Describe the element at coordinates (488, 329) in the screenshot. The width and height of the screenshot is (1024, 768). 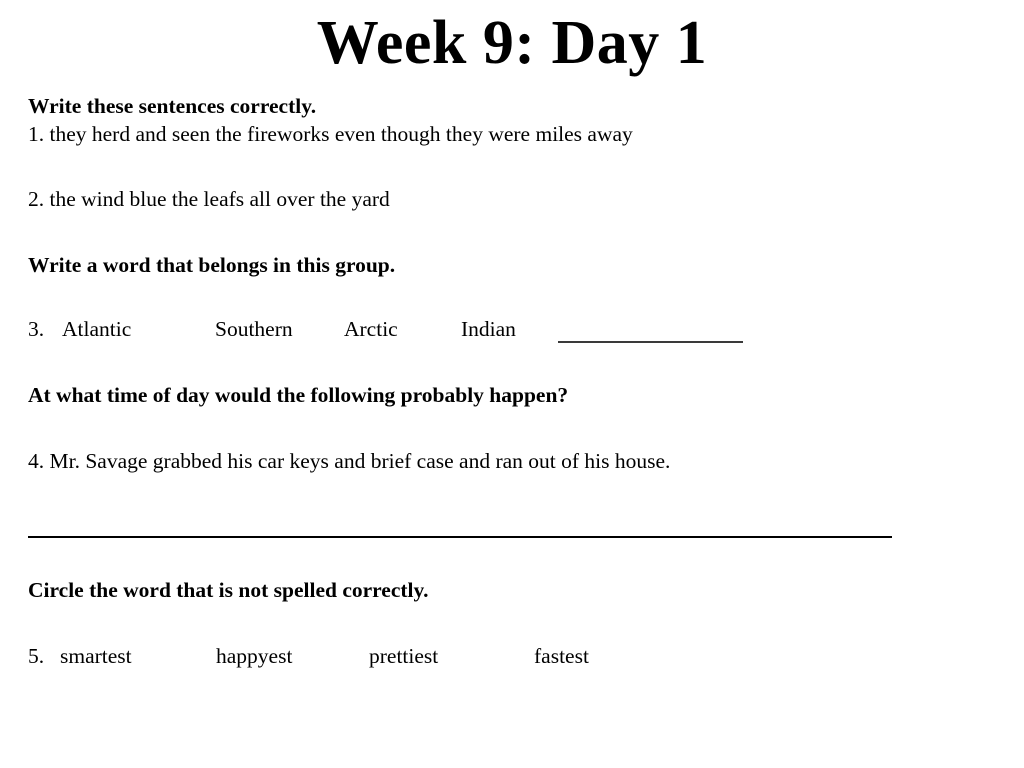
I see `question-3-word-4: Indian` at that location.